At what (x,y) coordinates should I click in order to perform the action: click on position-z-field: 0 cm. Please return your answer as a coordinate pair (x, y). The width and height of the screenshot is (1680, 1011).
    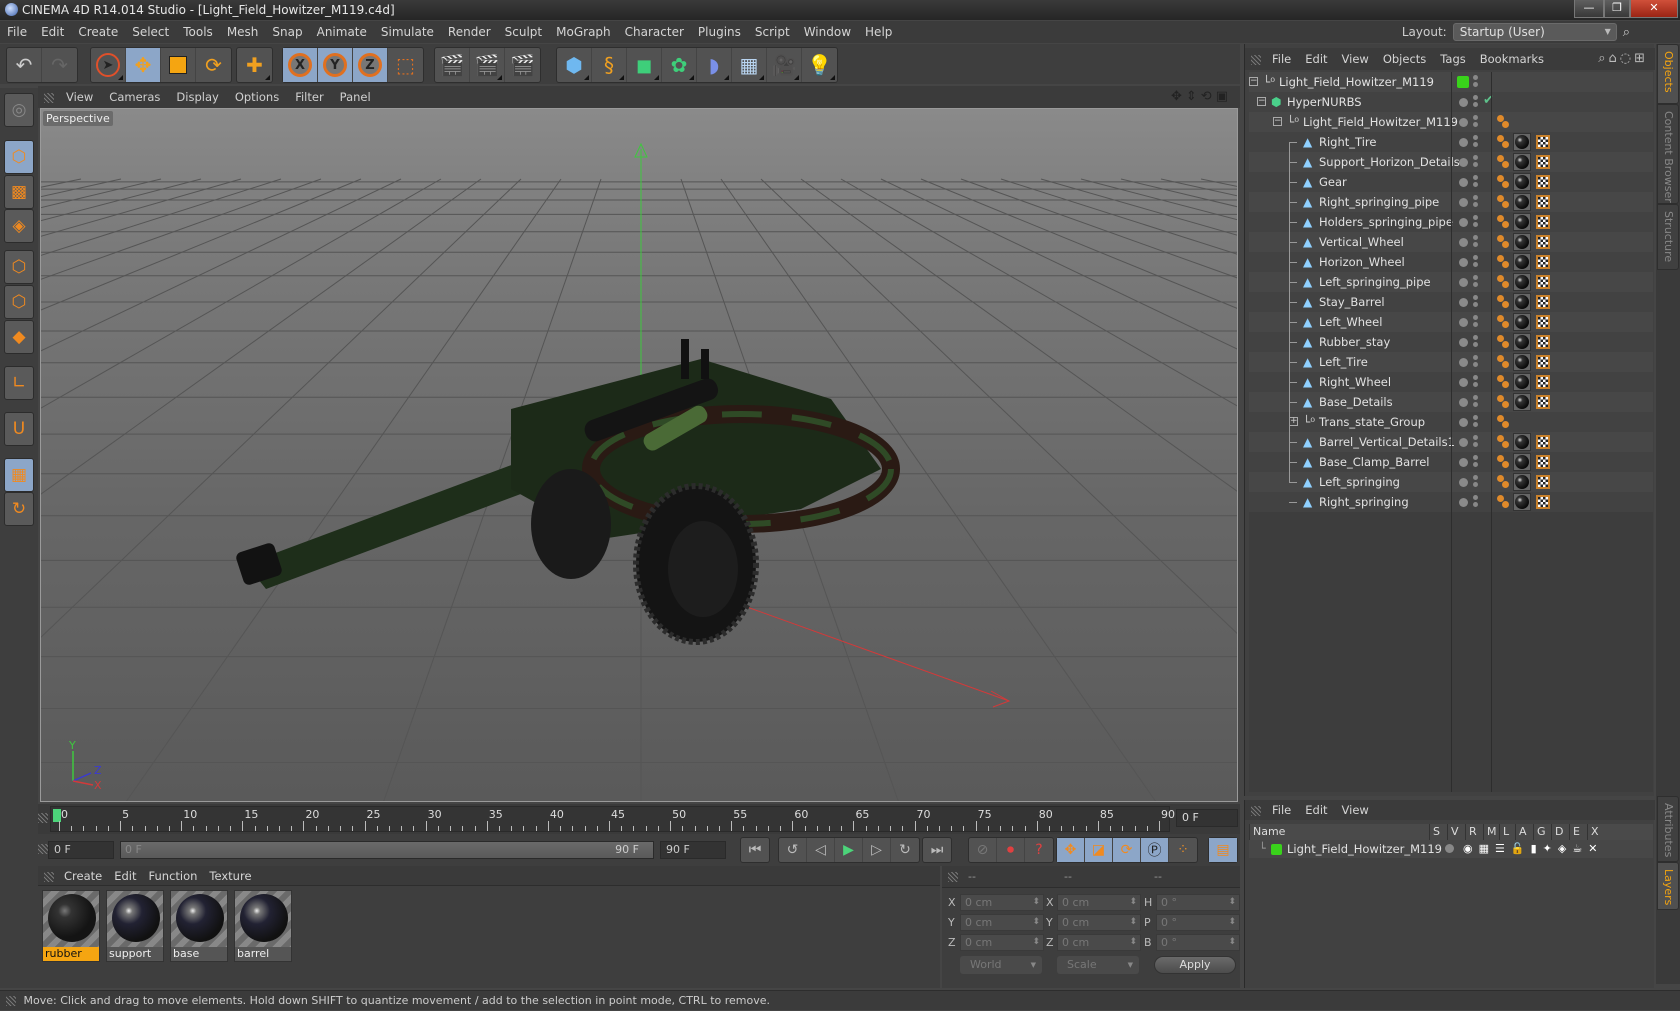
    Looking at the image, I should click on (1002, 942).